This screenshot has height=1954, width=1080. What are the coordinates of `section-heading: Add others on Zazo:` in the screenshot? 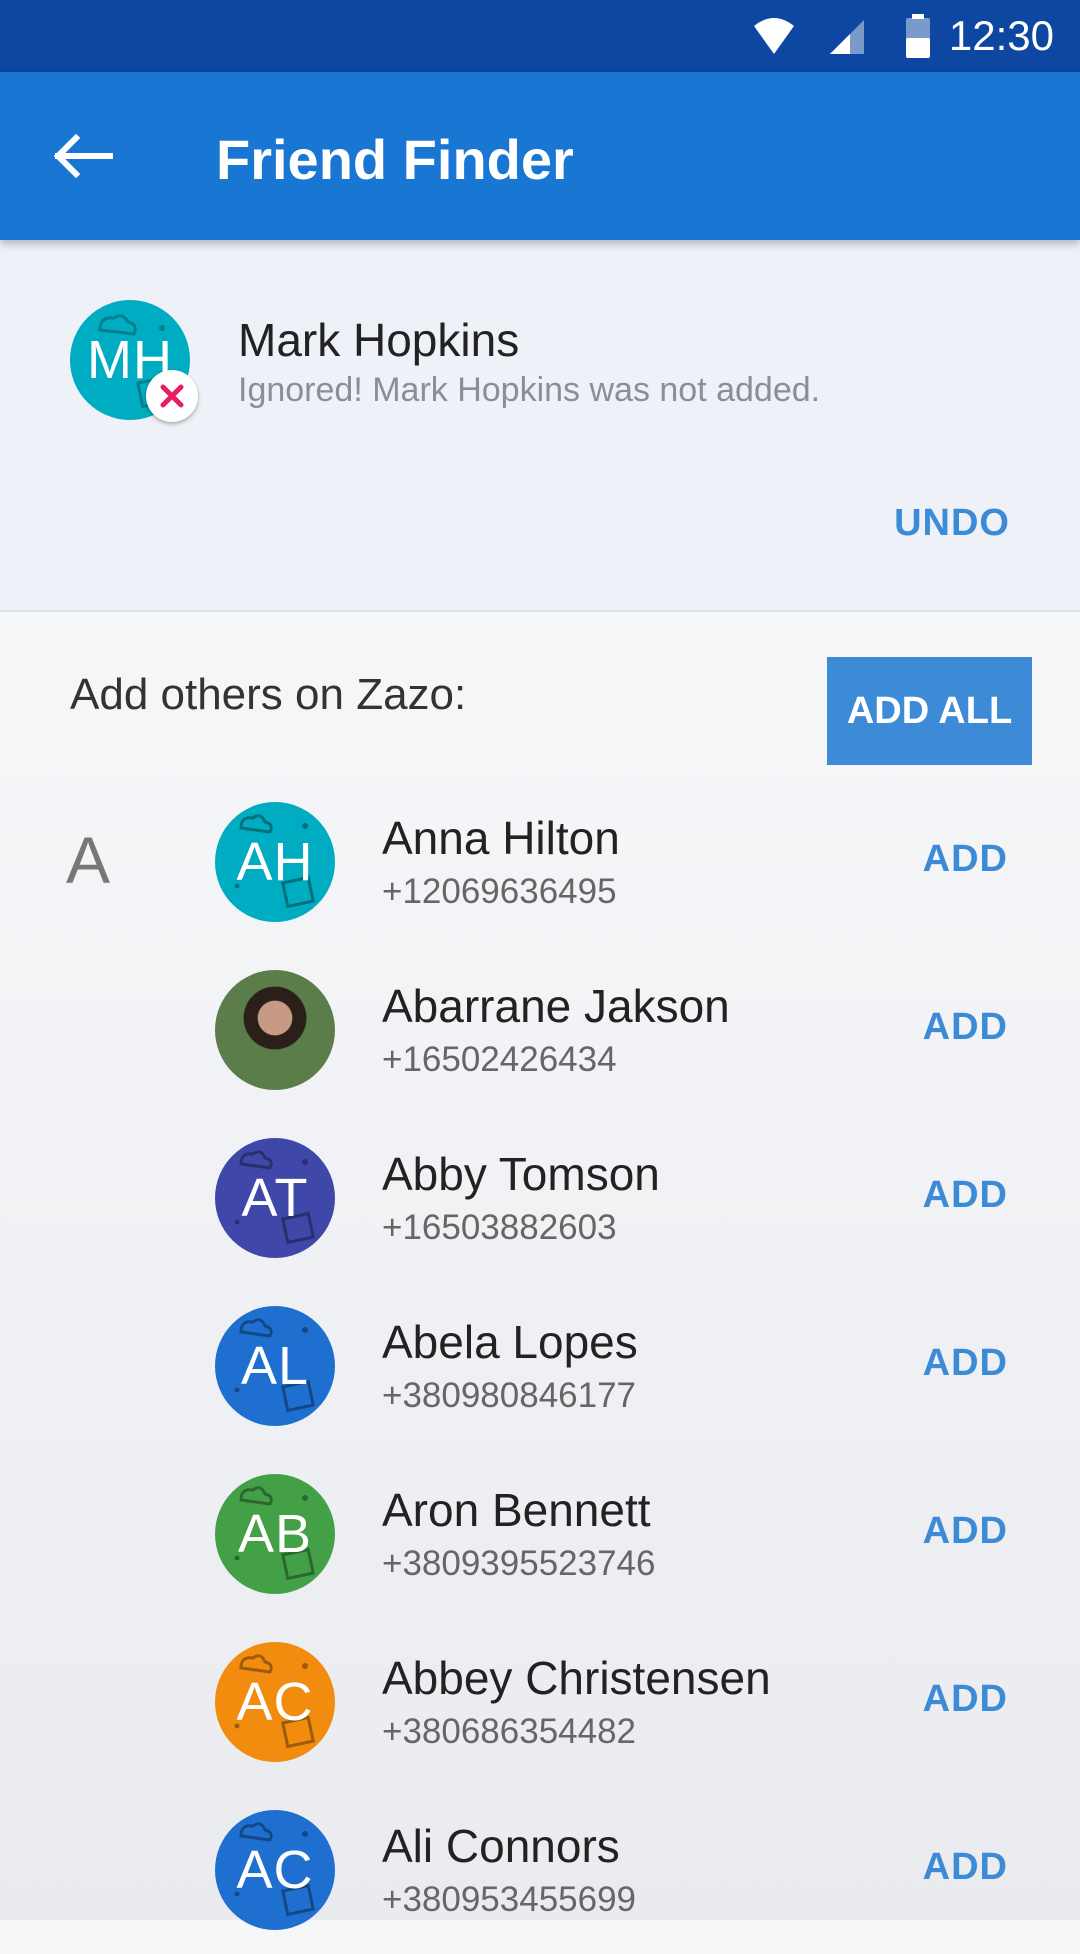 It's located at (268, 694).